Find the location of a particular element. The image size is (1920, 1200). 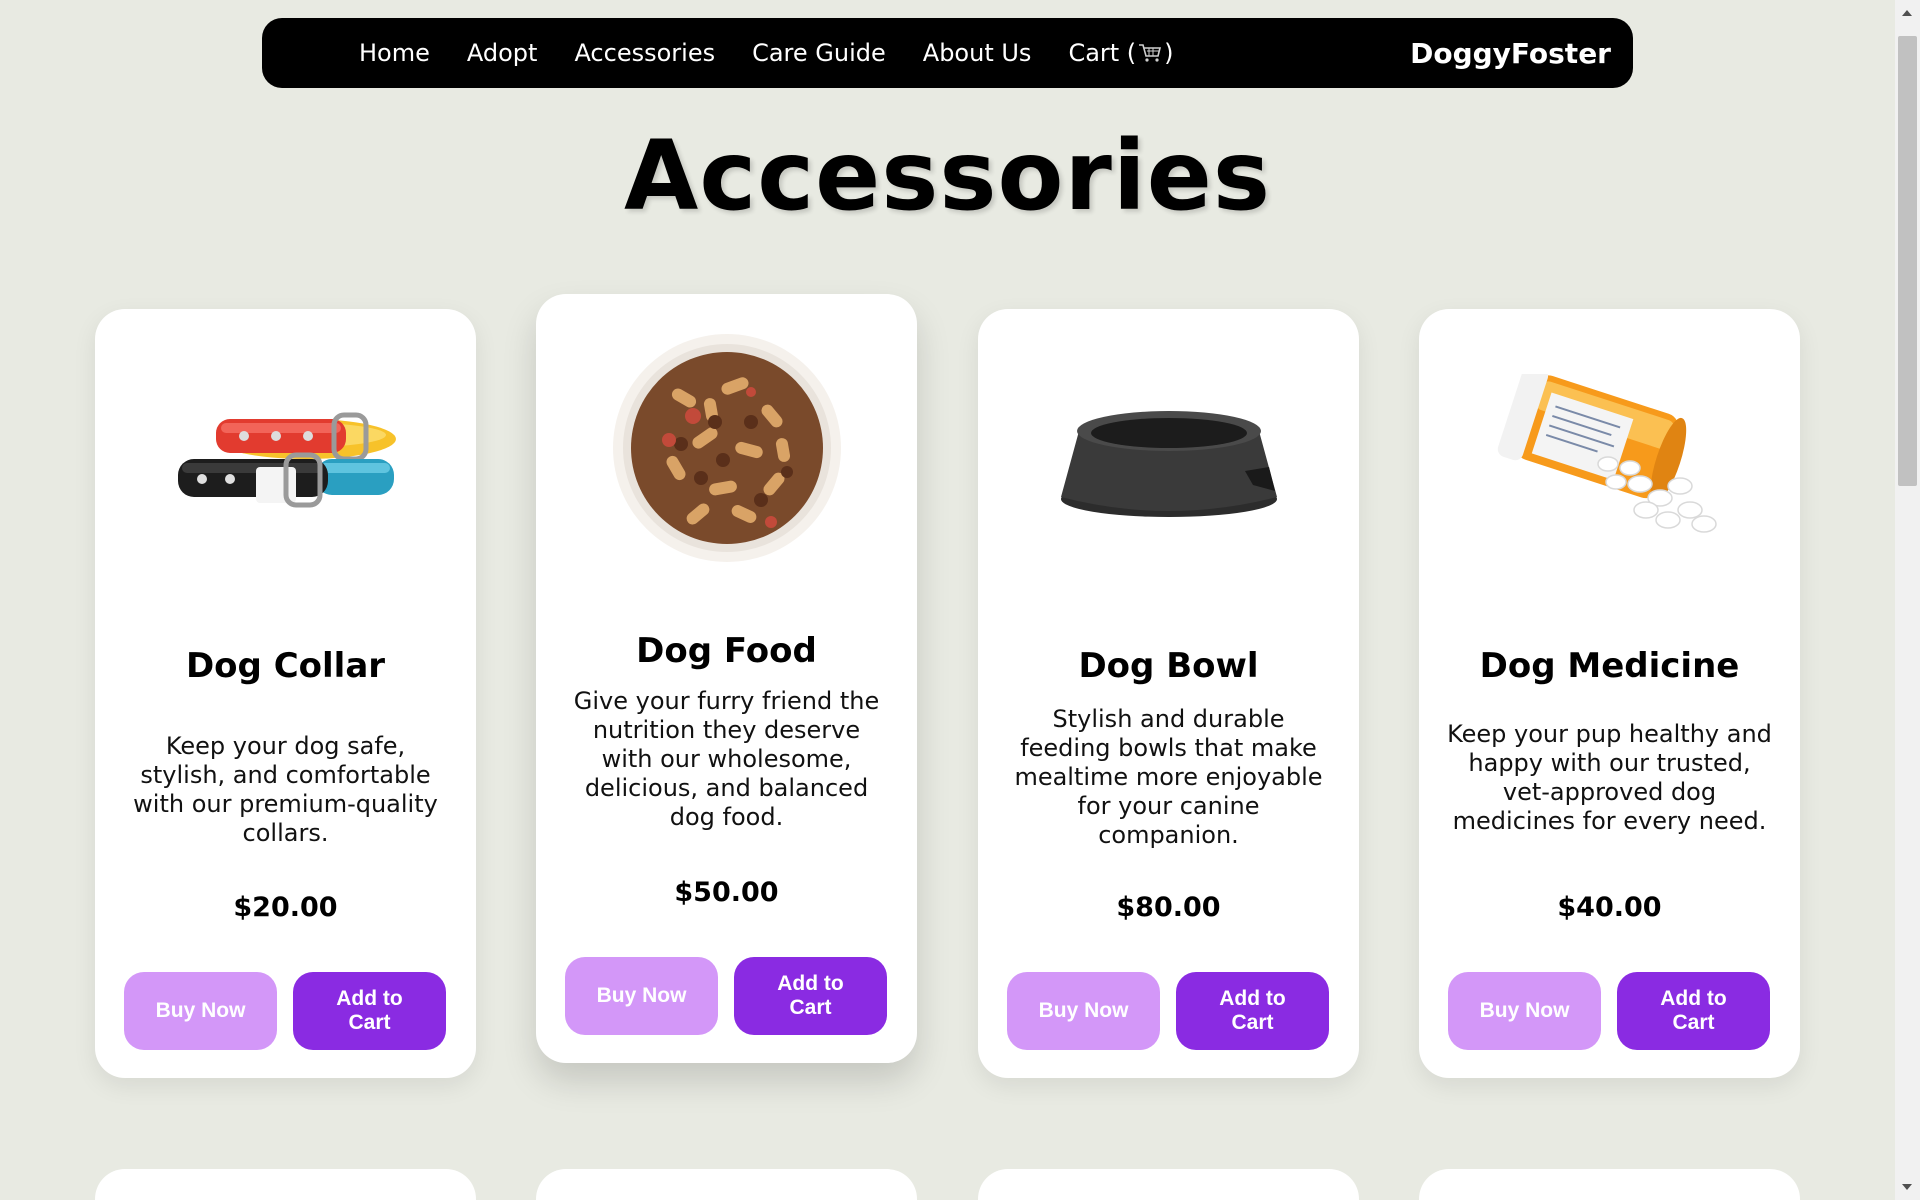

scrollbar-thumb is located at coordinates (1907, 261).